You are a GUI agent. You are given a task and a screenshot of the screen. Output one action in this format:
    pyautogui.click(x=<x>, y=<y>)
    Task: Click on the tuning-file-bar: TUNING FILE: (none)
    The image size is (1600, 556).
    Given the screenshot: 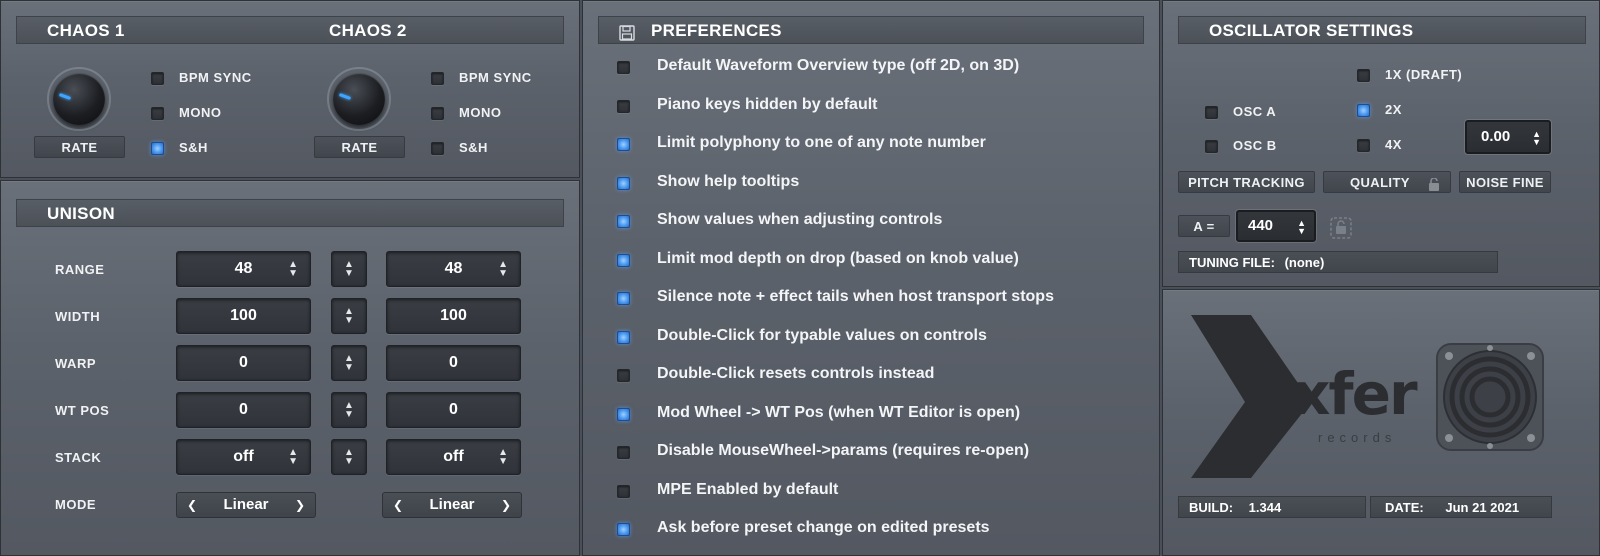 What is the action you would take?
    pyautogui.click(x=1338, y=262)
    